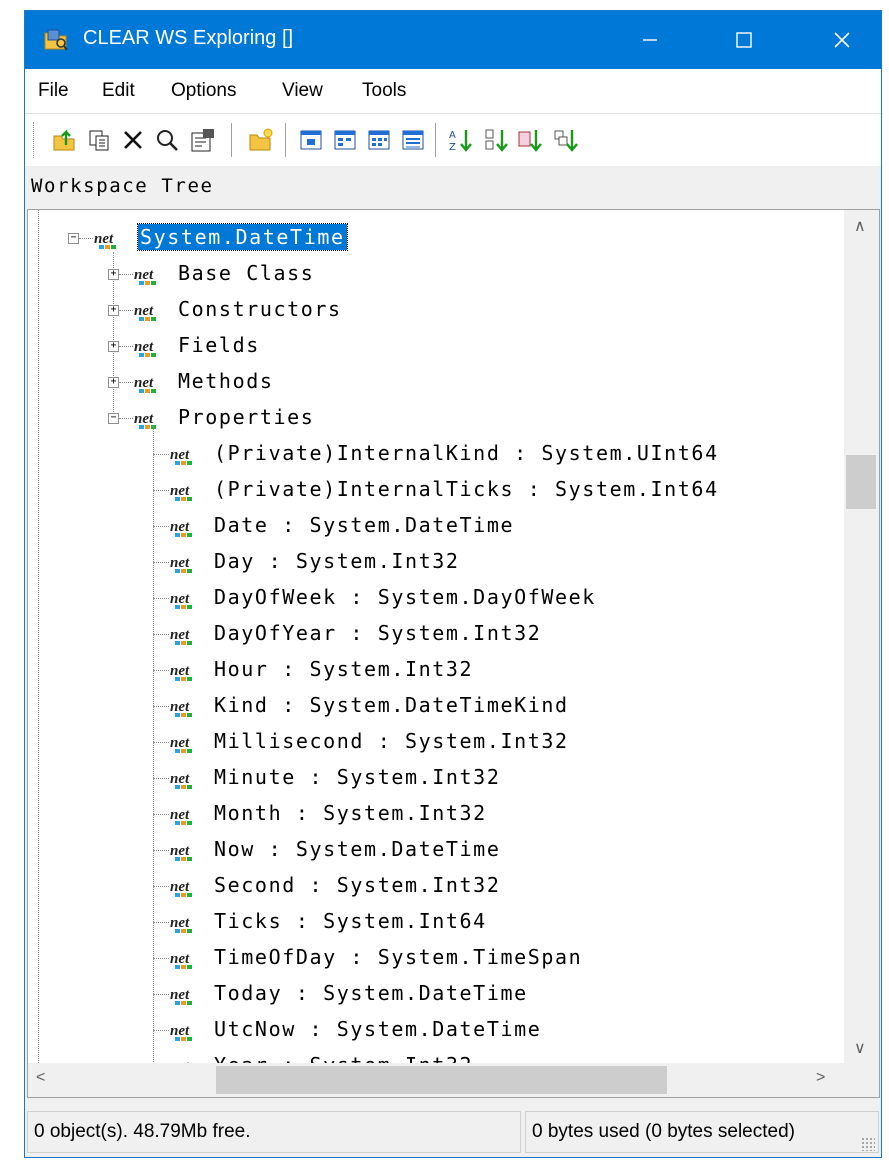 This screenshot has width=889, height=1160. What do you see at coordinates (861, 636) in the screenshot?
I see `vertical-scrollbar: ∧ ∨` at bounding box center [861, 636].